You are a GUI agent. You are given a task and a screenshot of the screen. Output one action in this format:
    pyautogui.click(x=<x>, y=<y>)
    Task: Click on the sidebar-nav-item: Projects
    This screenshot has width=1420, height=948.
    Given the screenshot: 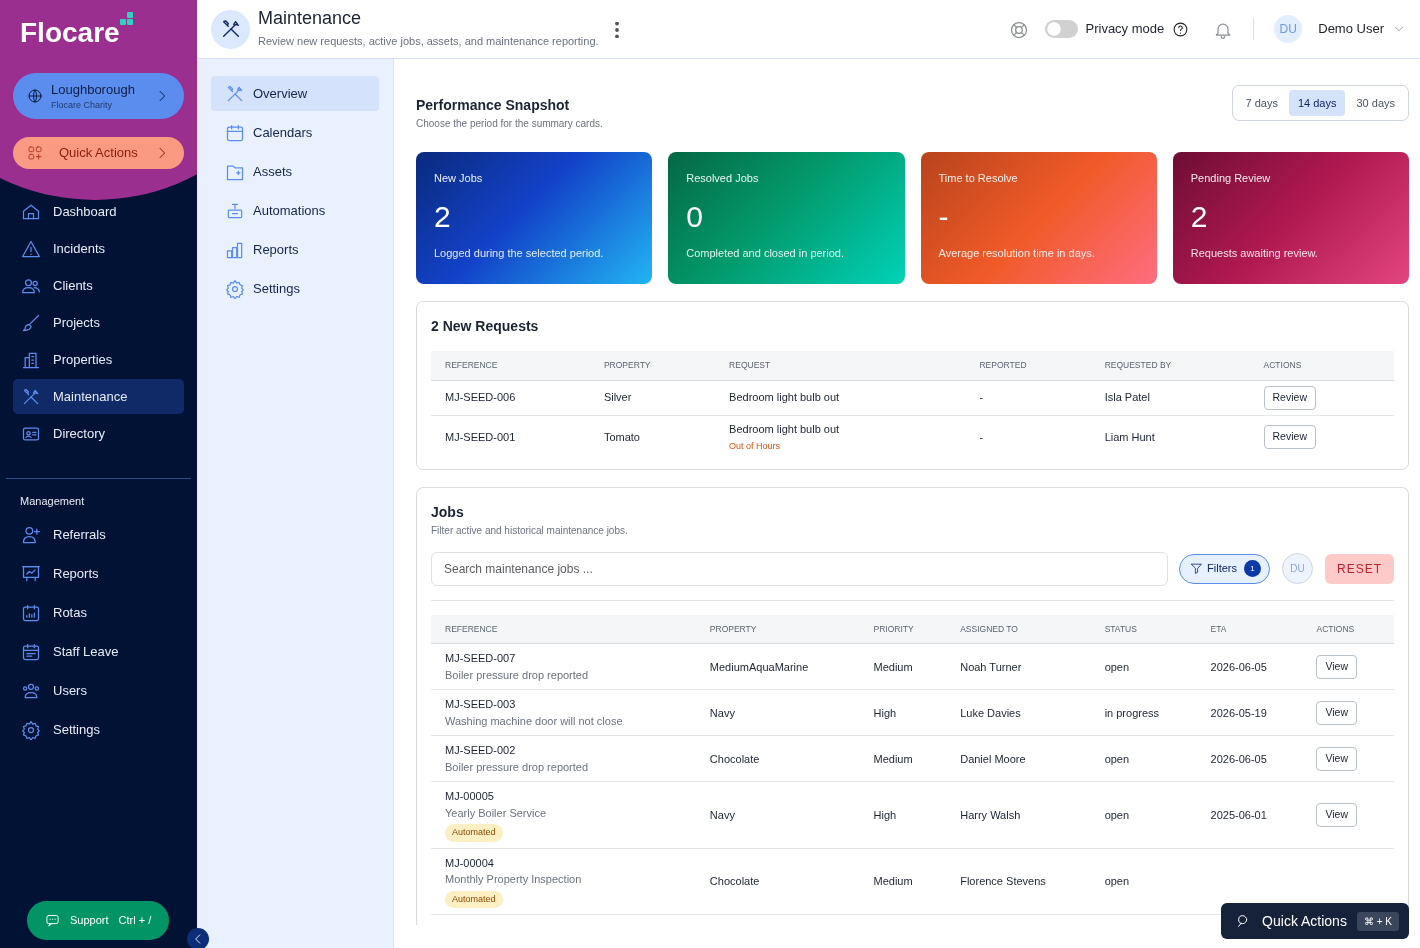 What is the action you would take?
    pyautogui.click(x=98, y=322)
    